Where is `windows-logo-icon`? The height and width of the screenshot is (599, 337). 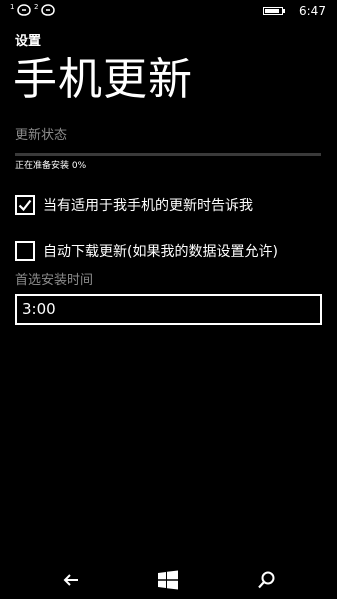
windows-logo-icon is located at coordinates (168, 580).